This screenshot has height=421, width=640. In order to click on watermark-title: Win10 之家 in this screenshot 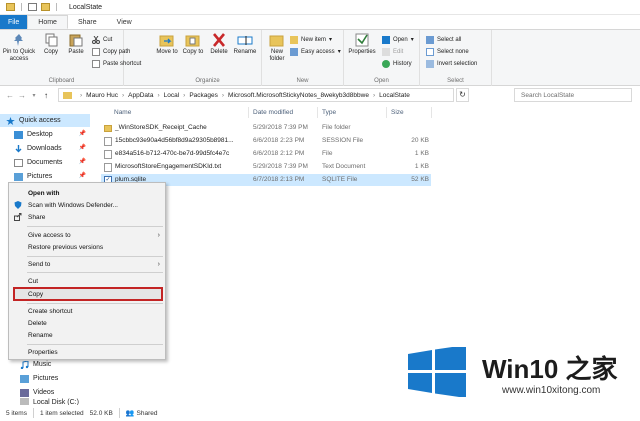, I will do `click(550, 369)`.